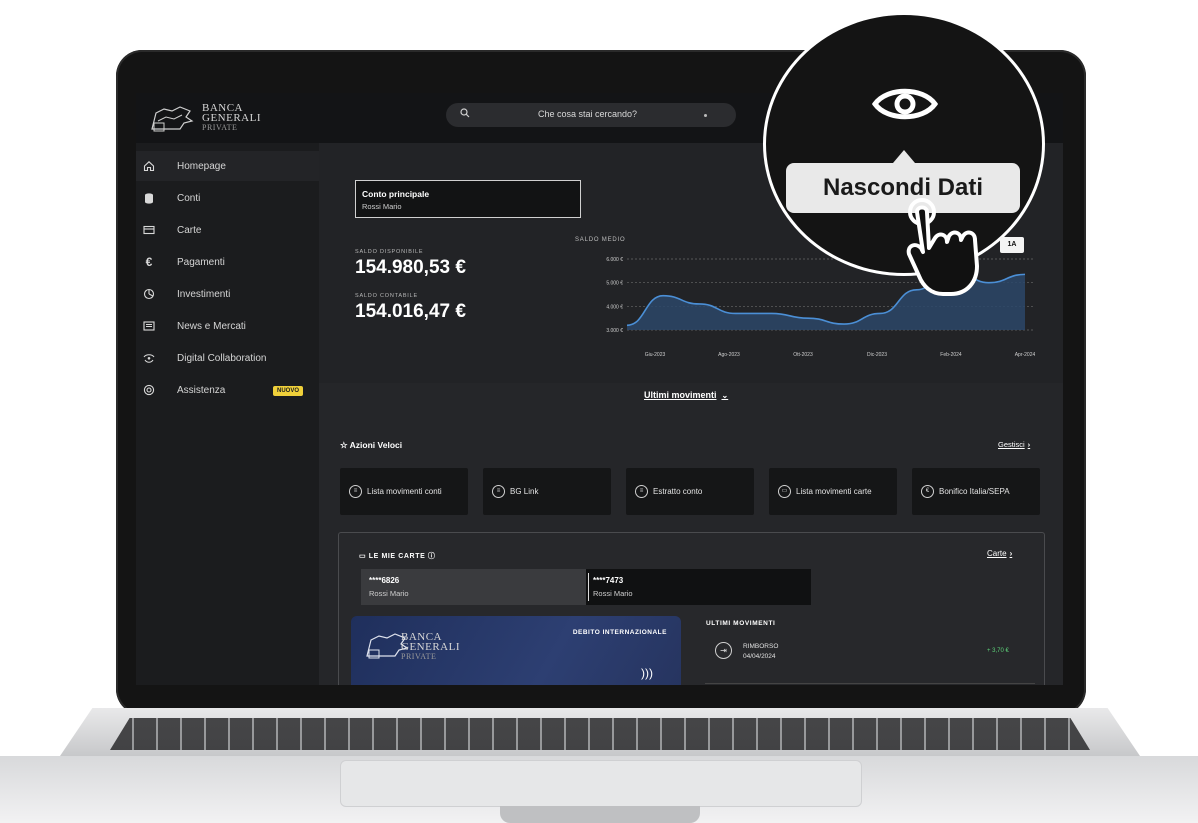 This screenshot has width=1198, height=823. I want to click on x-tick-label: Feb-2024, so click(951, 355).